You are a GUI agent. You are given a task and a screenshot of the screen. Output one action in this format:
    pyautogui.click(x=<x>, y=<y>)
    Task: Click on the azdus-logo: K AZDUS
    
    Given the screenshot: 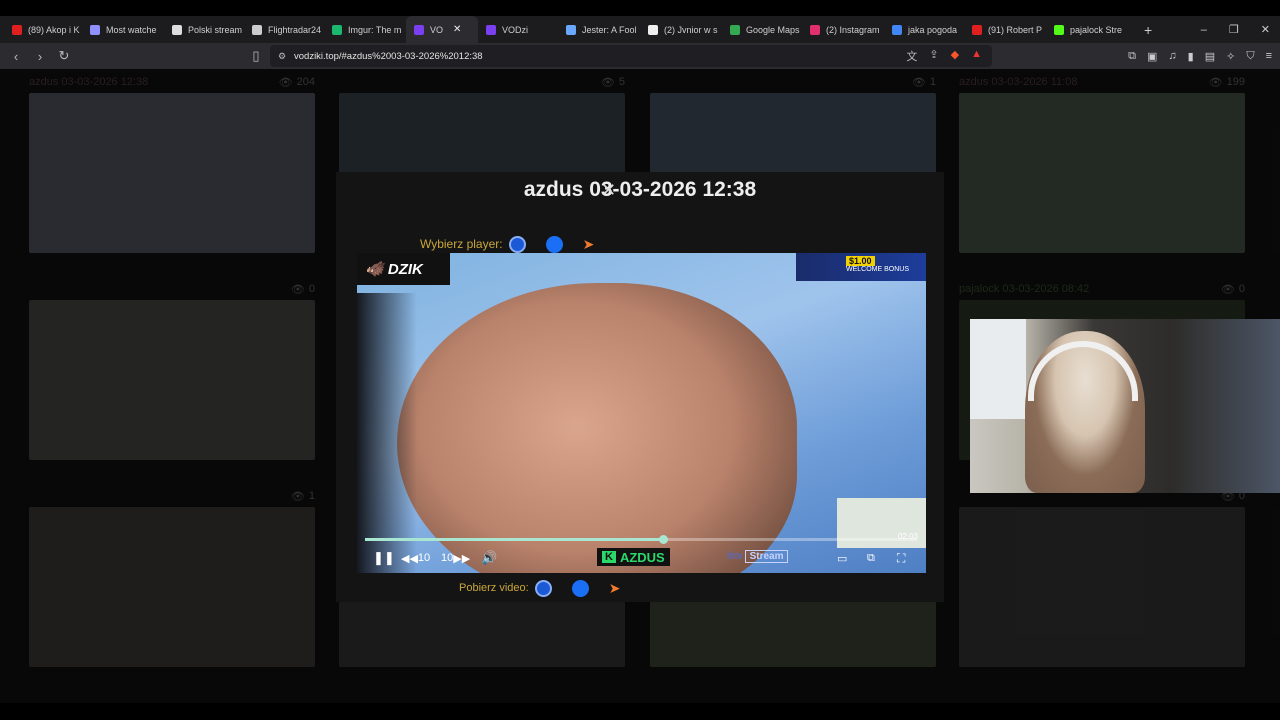 What is the action you would take?
    pyautogui.click(x=633, y=557)
    